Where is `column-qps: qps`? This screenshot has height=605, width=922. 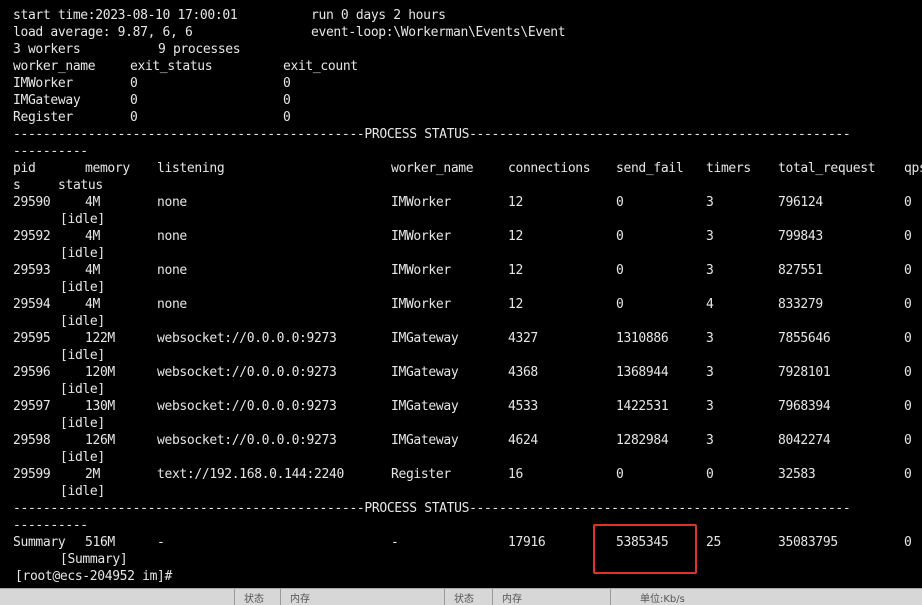 column-qps: qps is located at coordinates (913, 168).